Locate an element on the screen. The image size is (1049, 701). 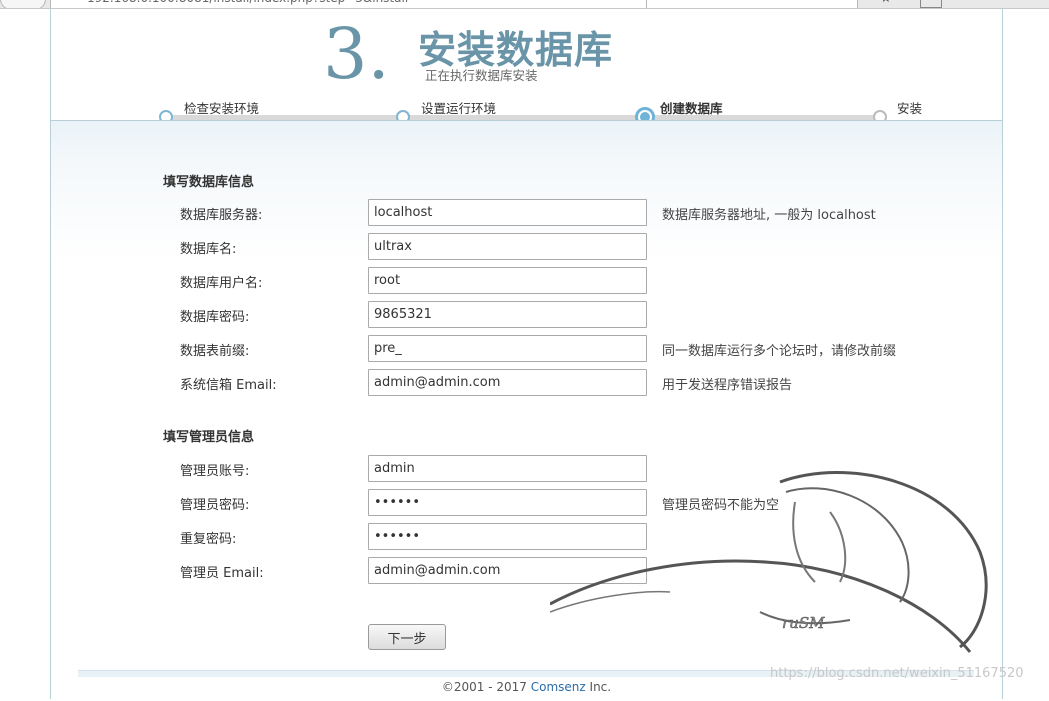
step-label-create-db: 创建数据库 is located at coordinates (691, 108).